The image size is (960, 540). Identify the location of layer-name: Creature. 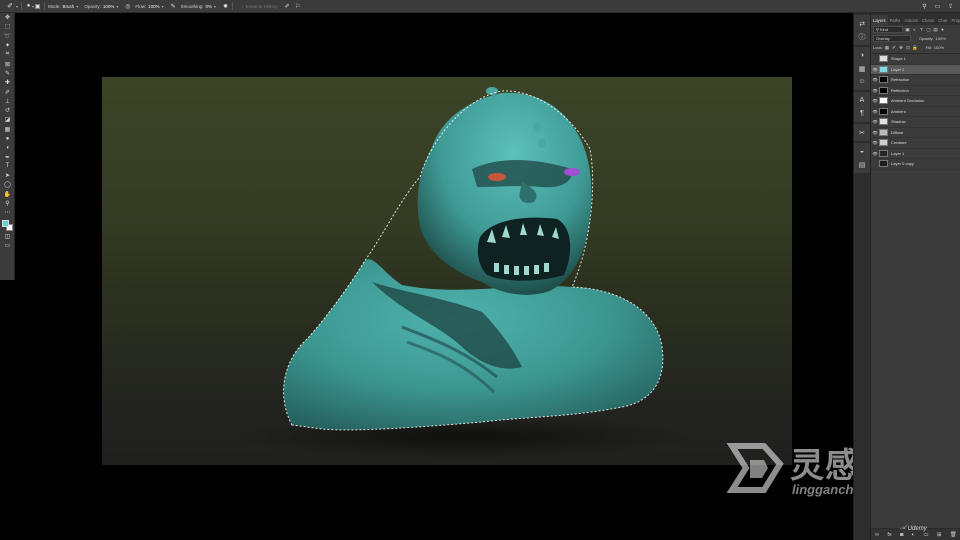
(899, 142).